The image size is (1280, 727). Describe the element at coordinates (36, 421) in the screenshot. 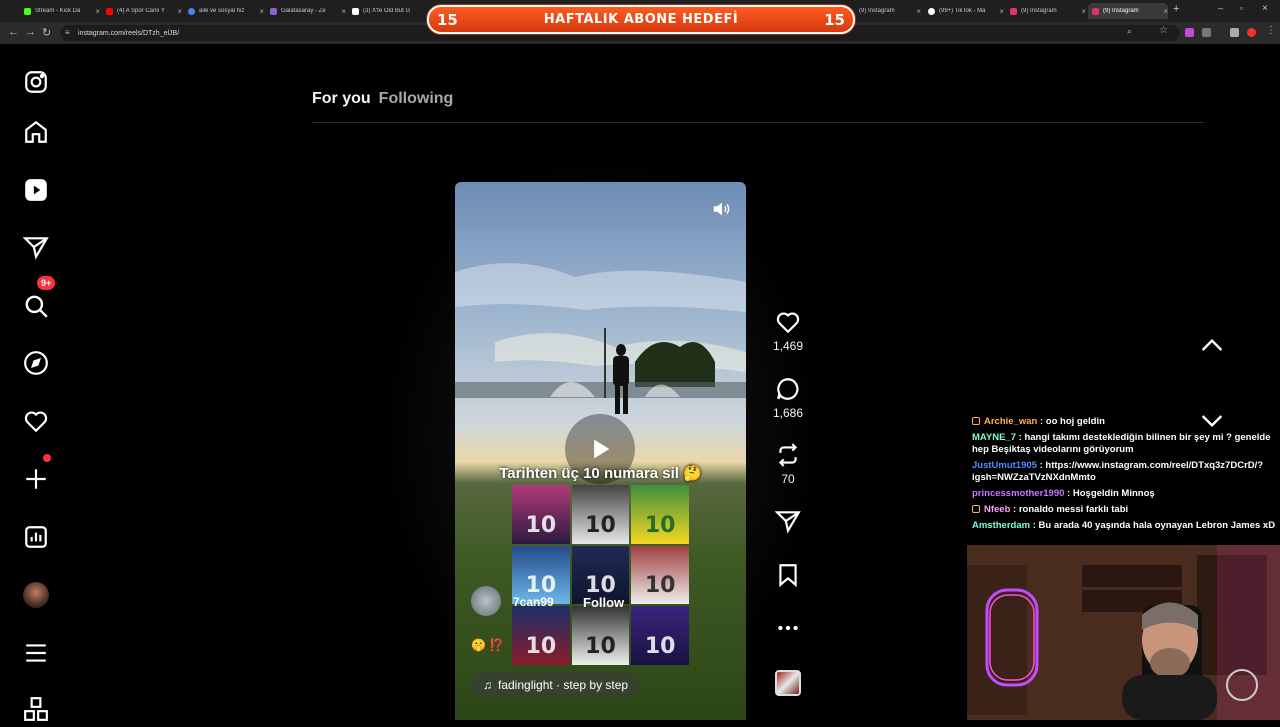

I see `notifications-heart-icon` at that location.